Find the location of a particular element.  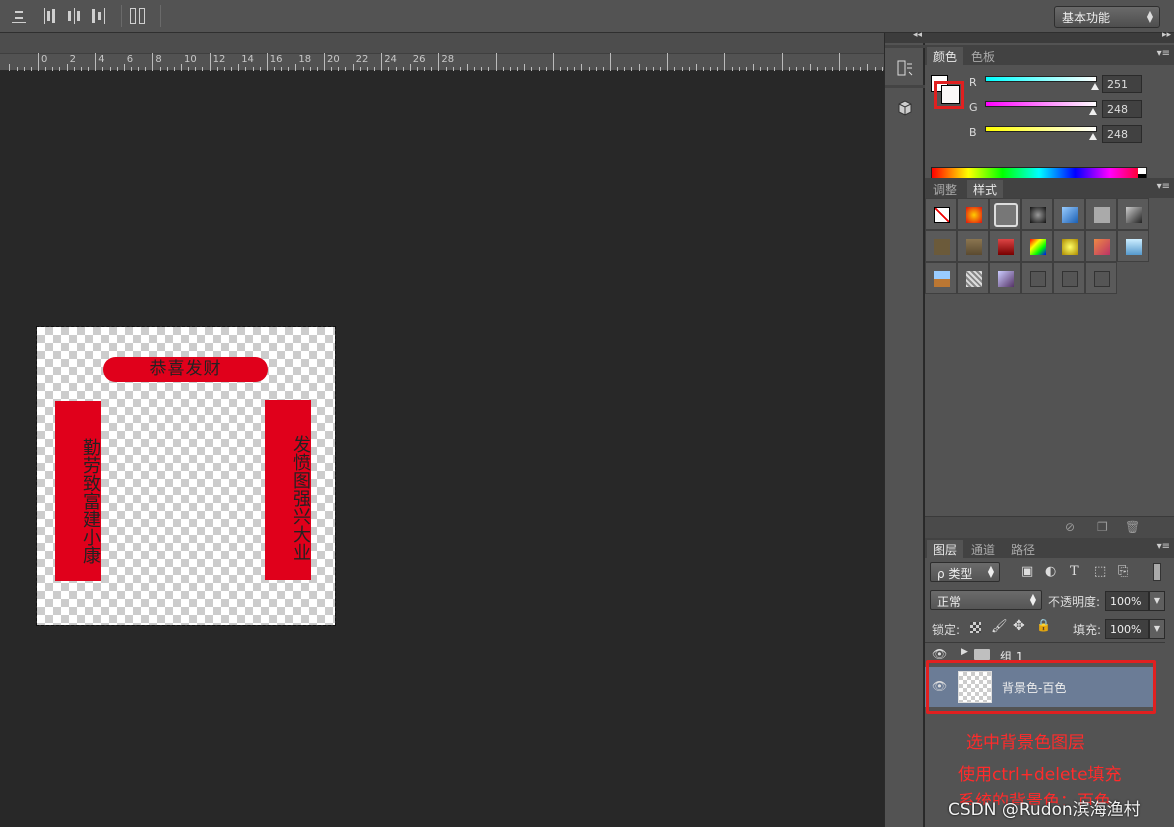

style-gold-swatch is located at coordinates (1070, 247).